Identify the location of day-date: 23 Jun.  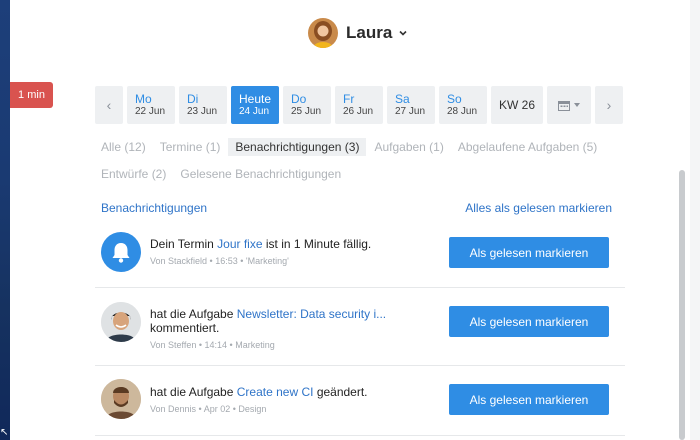
(202, 111).